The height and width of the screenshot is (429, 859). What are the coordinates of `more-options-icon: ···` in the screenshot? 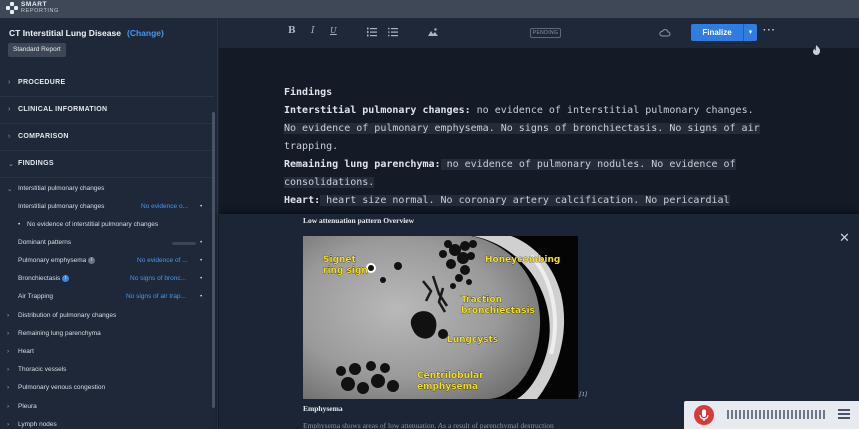 It's located at (769, 30).